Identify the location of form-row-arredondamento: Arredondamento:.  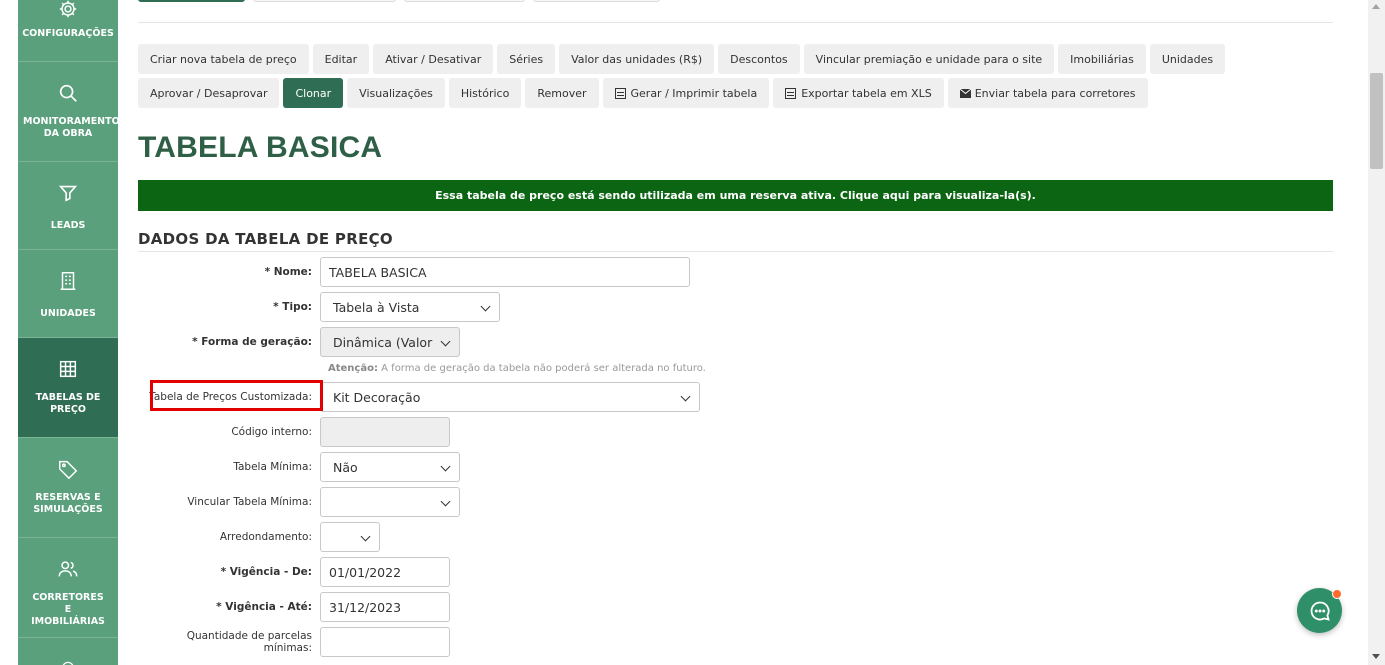
(259, 537).